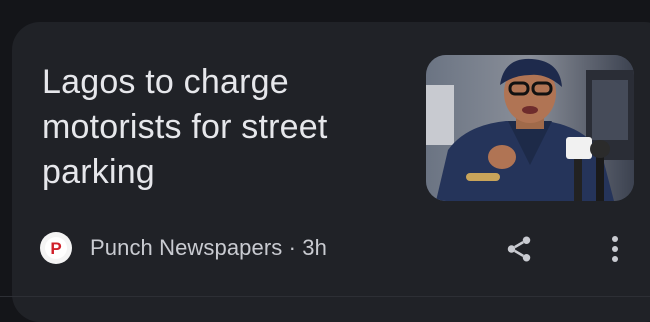  What do you see at coordinates (325, 296) in the screenshot?
I see `card-divider` at bounding box center [325, 296].